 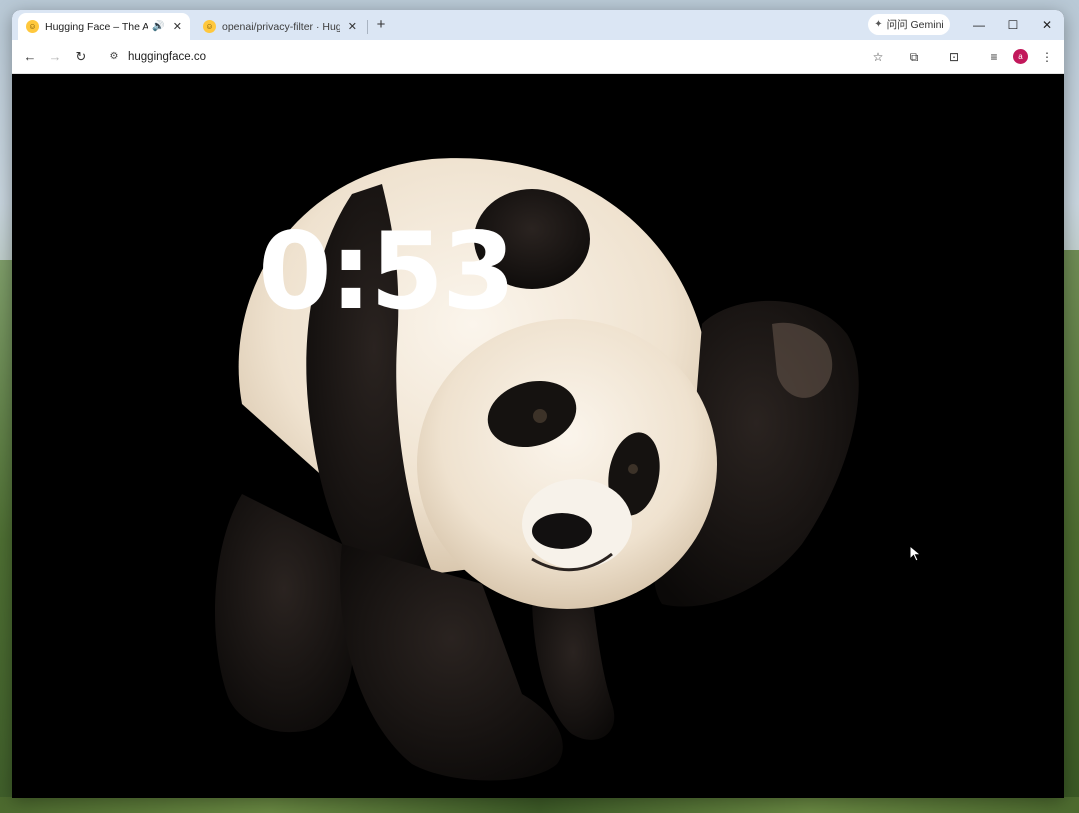 I want to click on site-settings-icon: ⚙, so click(x=114, y=57).